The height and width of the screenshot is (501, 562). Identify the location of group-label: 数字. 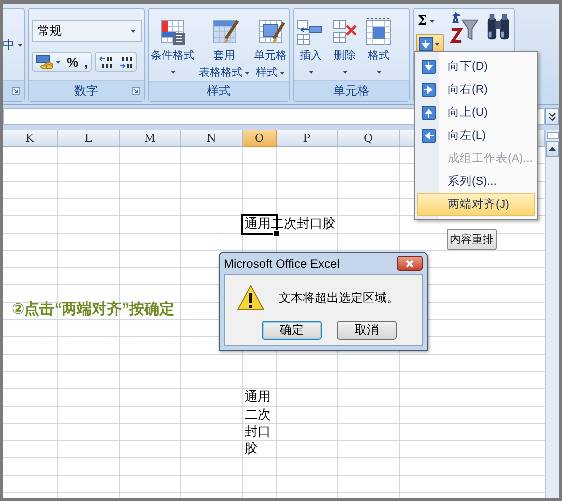
(86, 91).